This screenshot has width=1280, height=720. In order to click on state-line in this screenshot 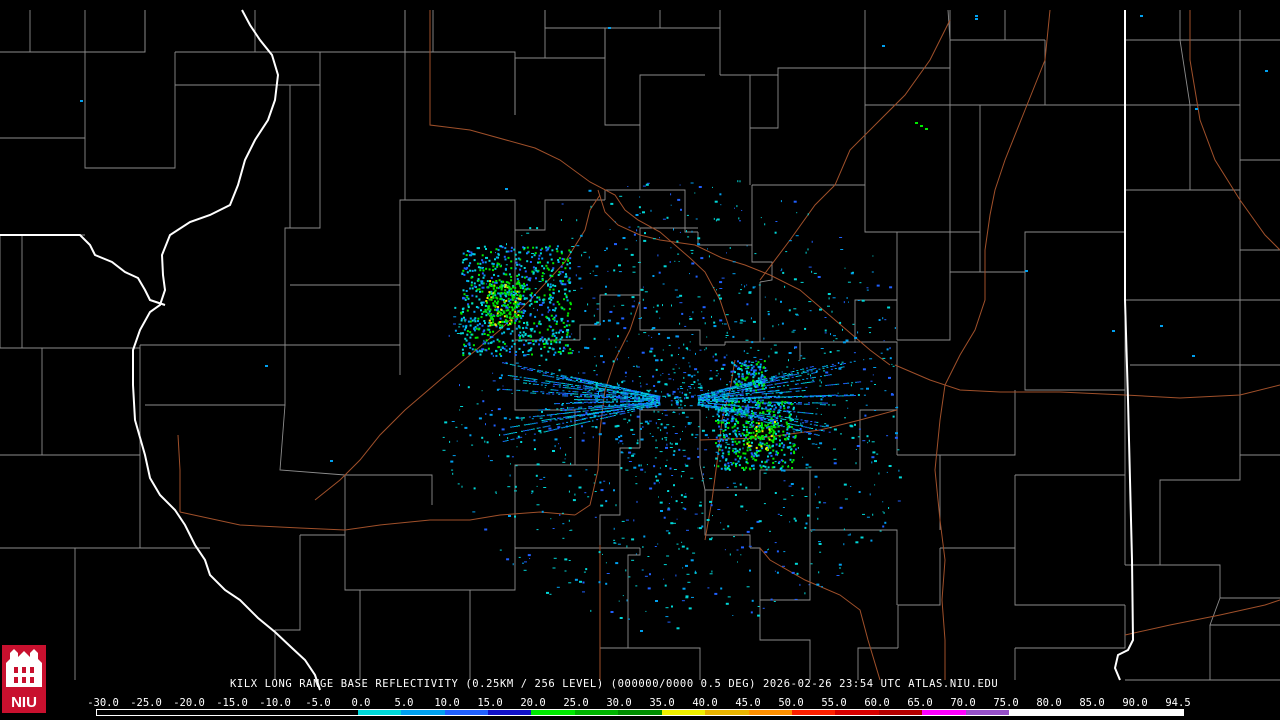, I will do `click(226, 350)`.